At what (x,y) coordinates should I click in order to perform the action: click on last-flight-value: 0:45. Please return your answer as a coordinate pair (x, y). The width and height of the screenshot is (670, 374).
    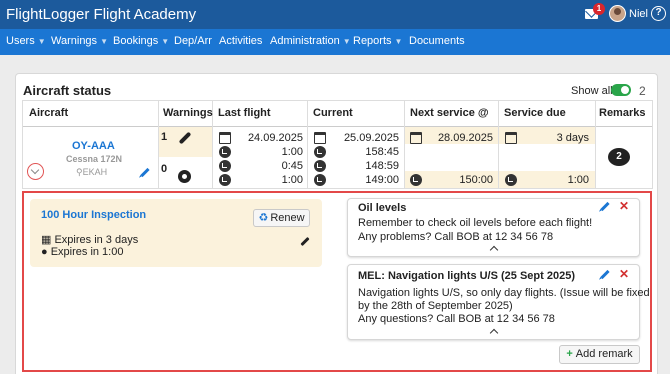
    Looking at the image, I should click on (292, 166).